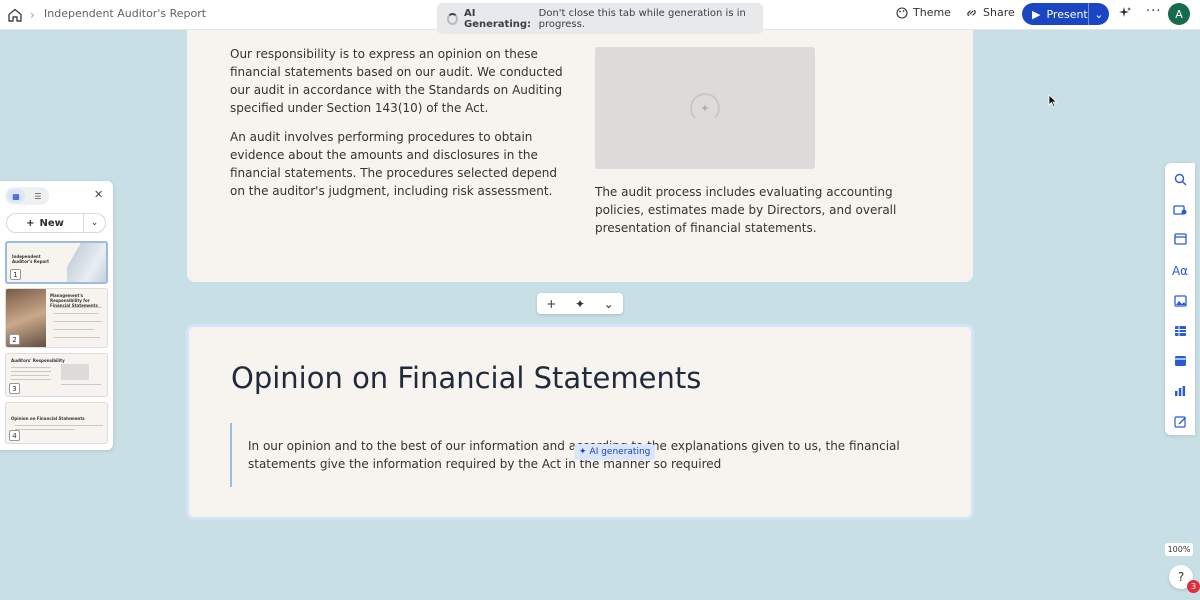 Image resolution: width=1200 pixels, height=600 pixels. What do you see at coordinates (452, 18) in the screenshot?
I see `loading-spinner-icon` at bounding box center [452, 18].